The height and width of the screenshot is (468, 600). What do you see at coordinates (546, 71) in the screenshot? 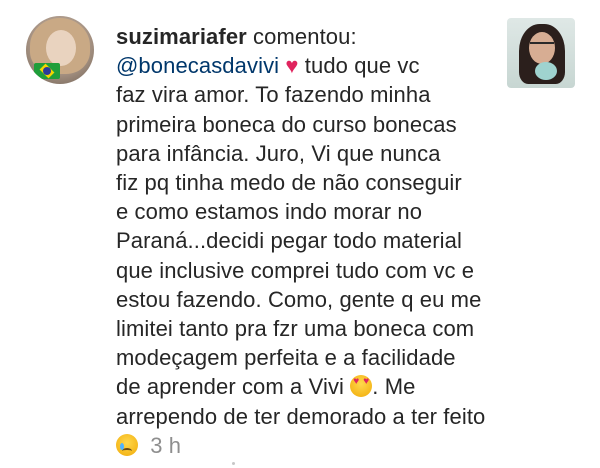
I see `thumbnail-doll` at bounding box center [546, 71].